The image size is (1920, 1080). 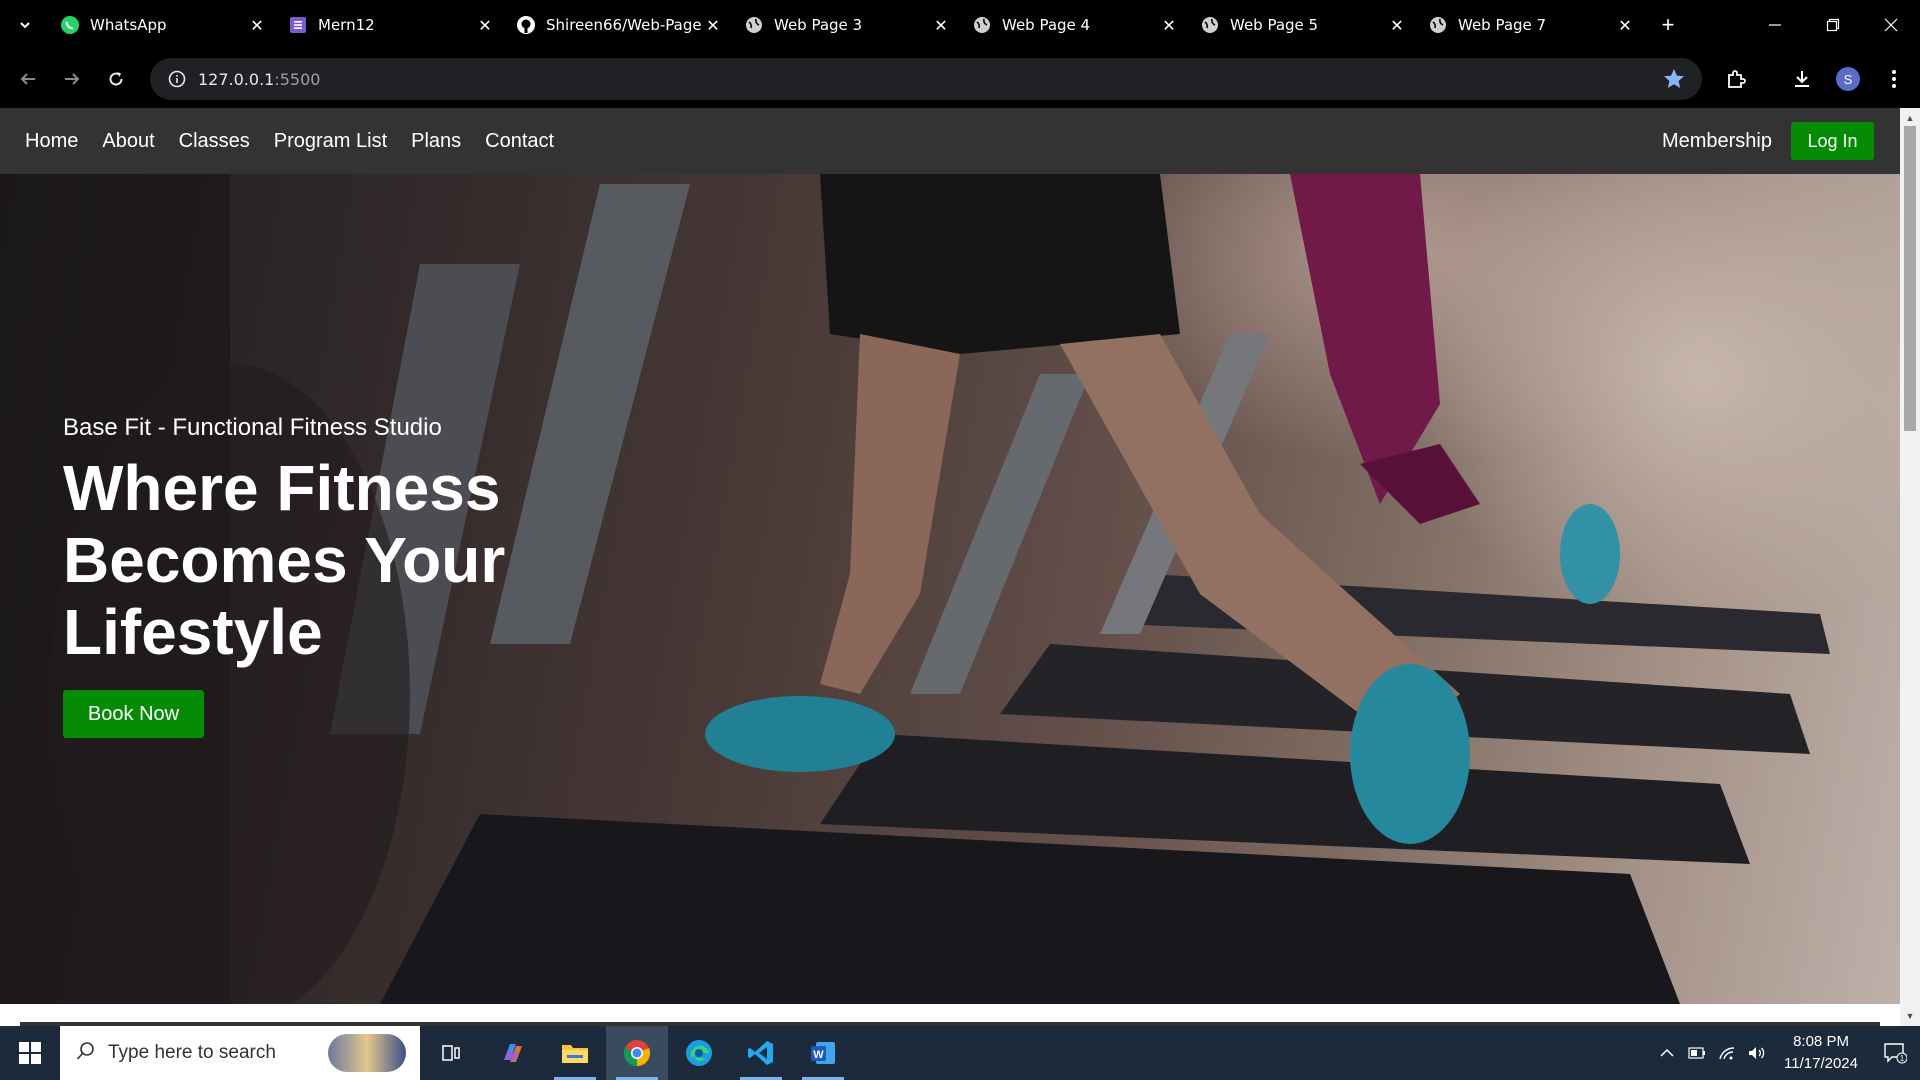 I want to click on clock-time: 8:08 PM, so click(x=1821, y=1041).